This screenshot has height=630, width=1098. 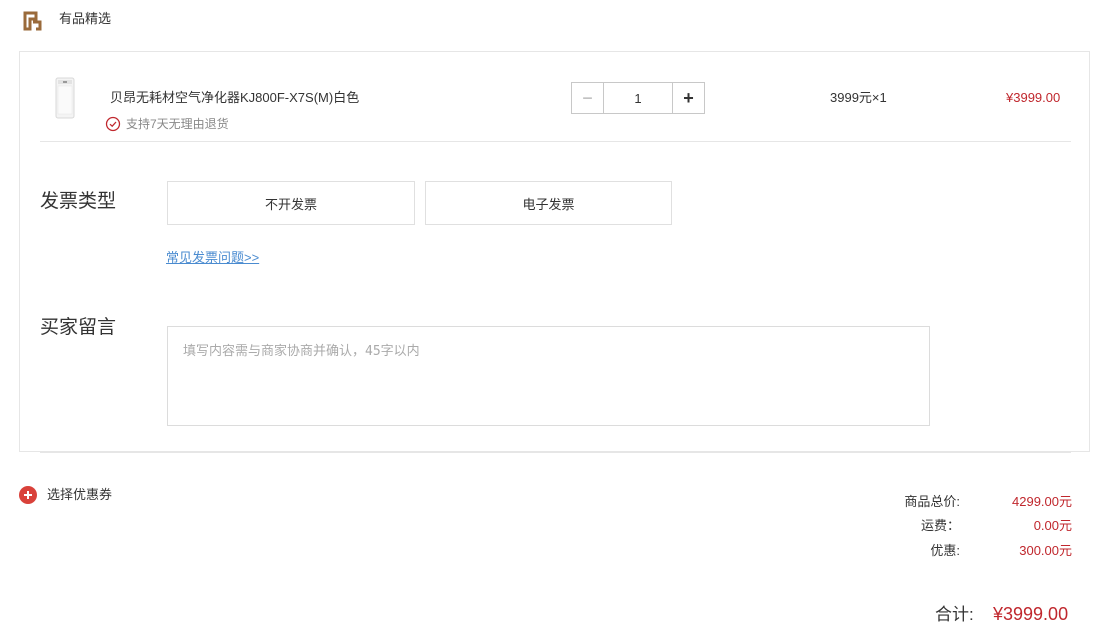 I want to click on buyer-message-label: 买家留言, so click(x=78, y=327).